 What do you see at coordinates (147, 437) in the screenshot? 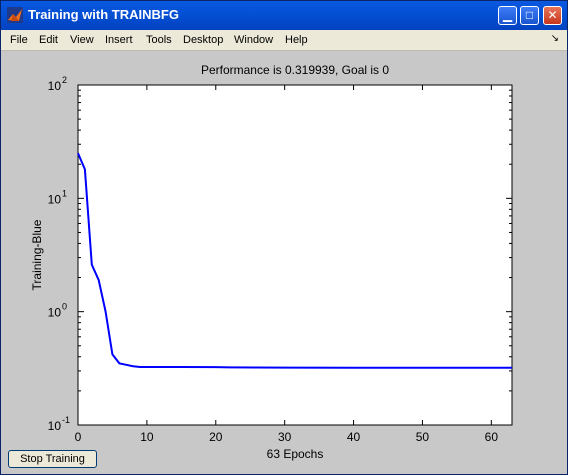
I see `x-tick-label: 10` at bounding box center [147, 437].